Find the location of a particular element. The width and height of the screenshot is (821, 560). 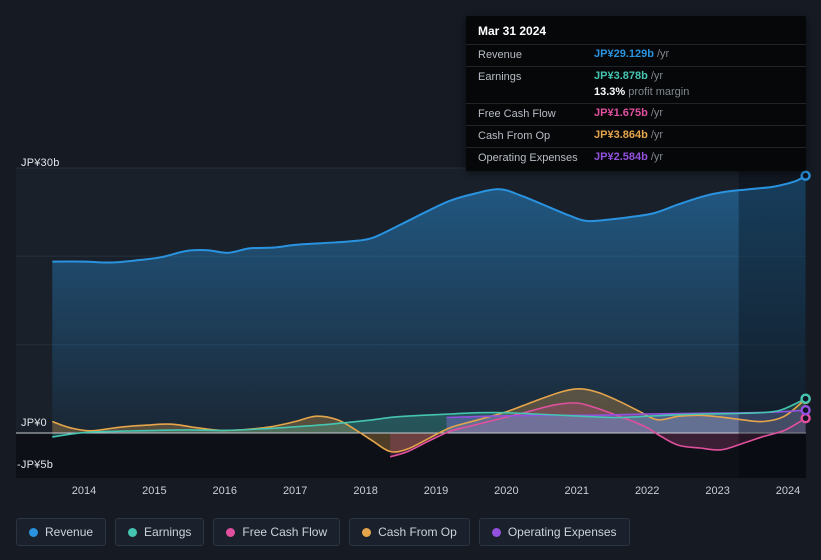

legend-label: Free Cash Flow is located at coordinates (285, 532).